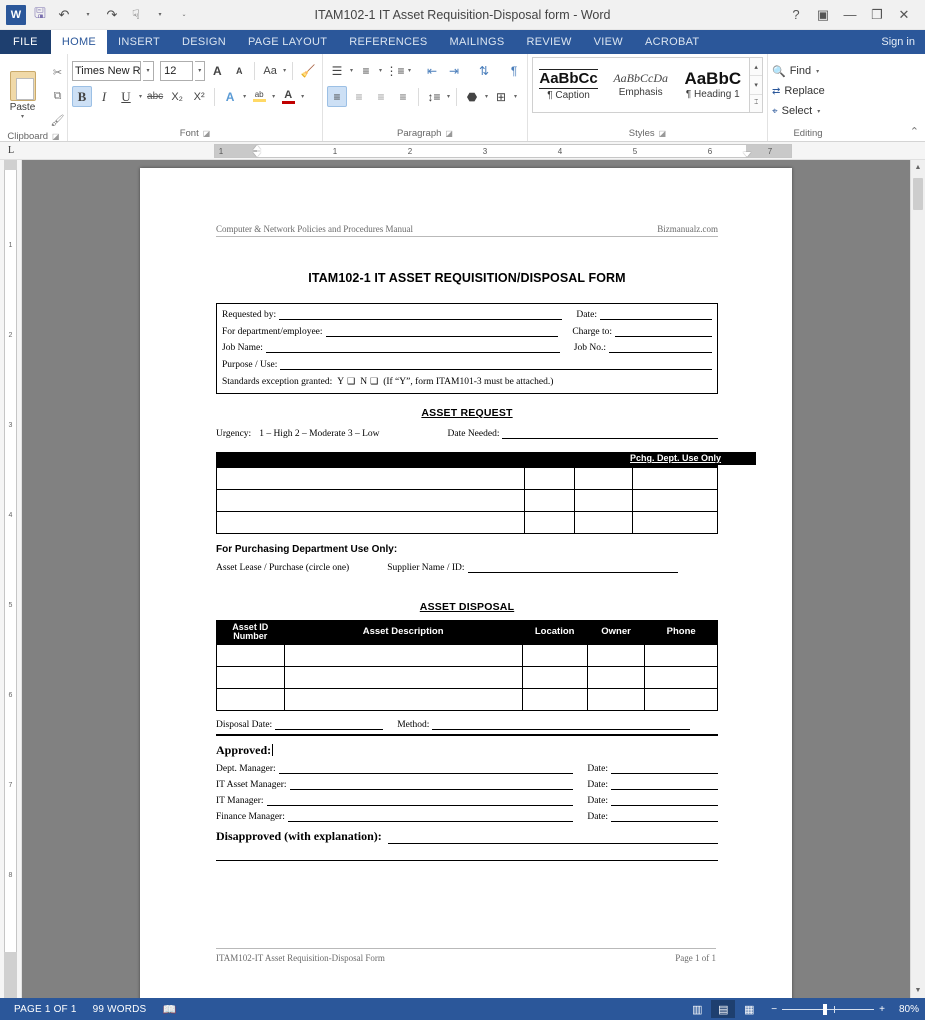 The height and width of the screenshot is (1030, 925). What do you see at coordinates (388, 42) in the screenshot?
I see `tab-references: REFERENCES` at bounding box center [388, 42].